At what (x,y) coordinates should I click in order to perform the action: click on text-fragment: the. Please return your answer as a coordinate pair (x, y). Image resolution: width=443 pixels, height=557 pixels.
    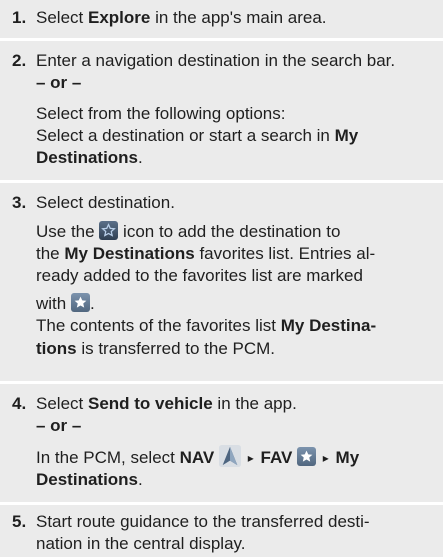
    Looking at the image, I should click on (50, 254).